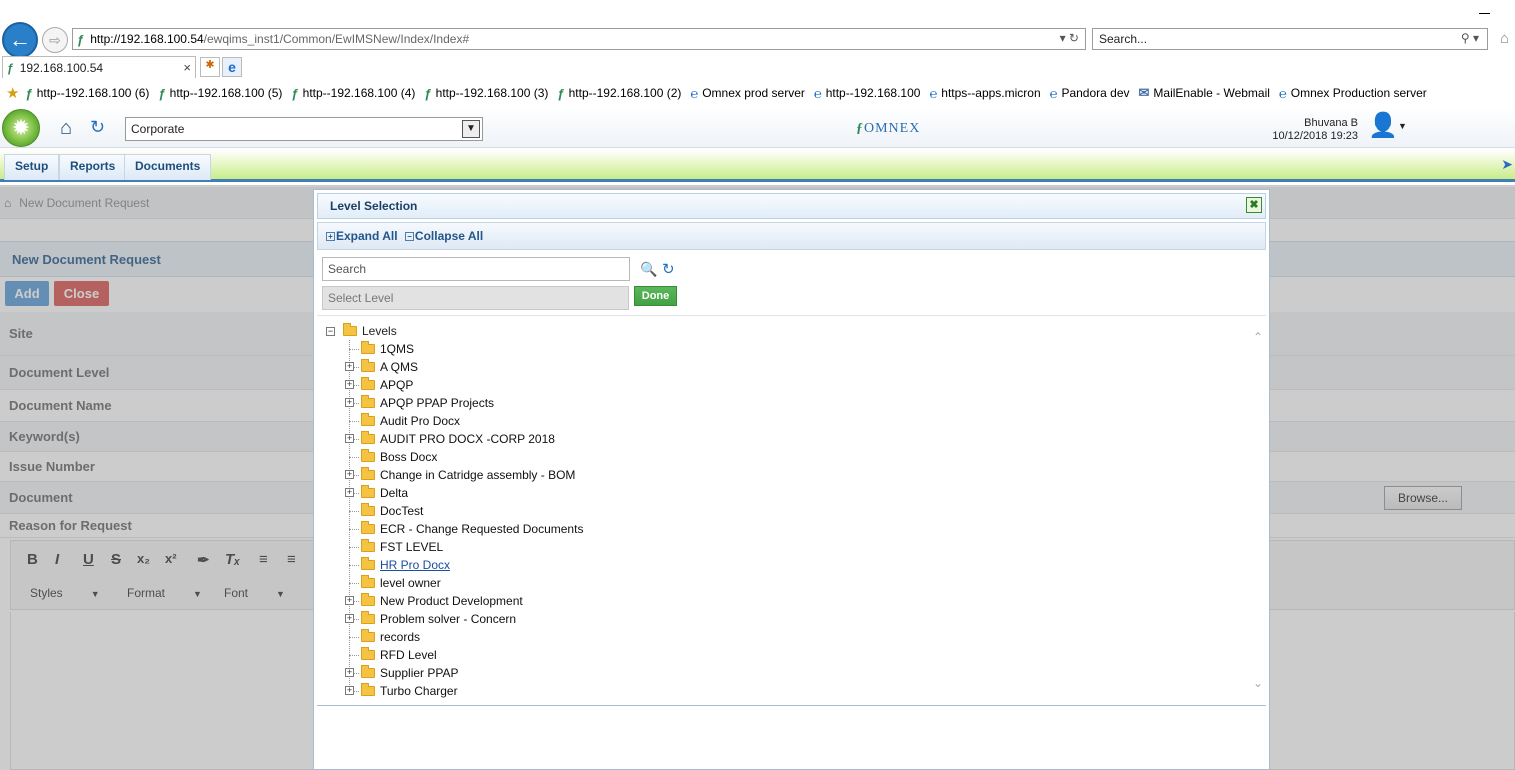 The height and width of the screenshot is (770, 1515). Describe the element at coordinates (400, 637) in the screenshot. I see `tree-item-label: records` at that location.